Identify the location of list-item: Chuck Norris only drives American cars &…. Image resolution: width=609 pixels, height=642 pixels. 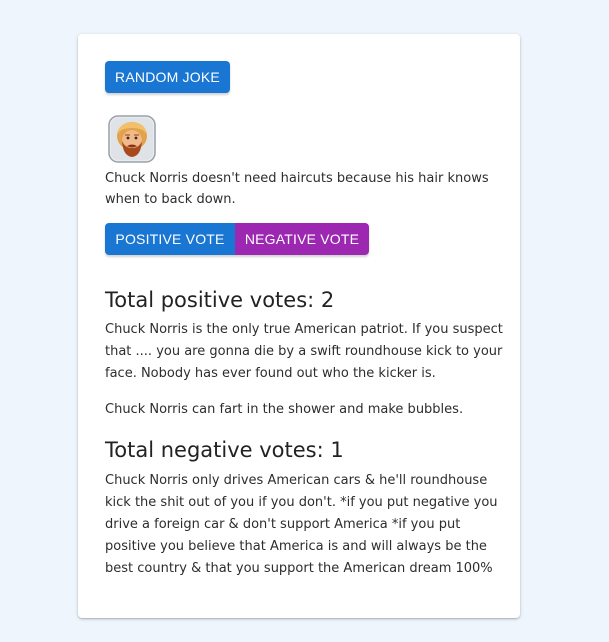
(301, 524).